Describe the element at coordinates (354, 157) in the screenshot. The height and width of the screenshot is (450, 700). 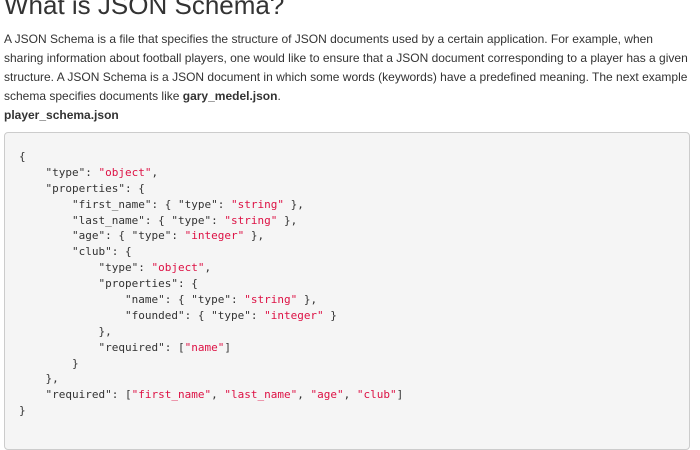
I see `code-line: {` at that location.